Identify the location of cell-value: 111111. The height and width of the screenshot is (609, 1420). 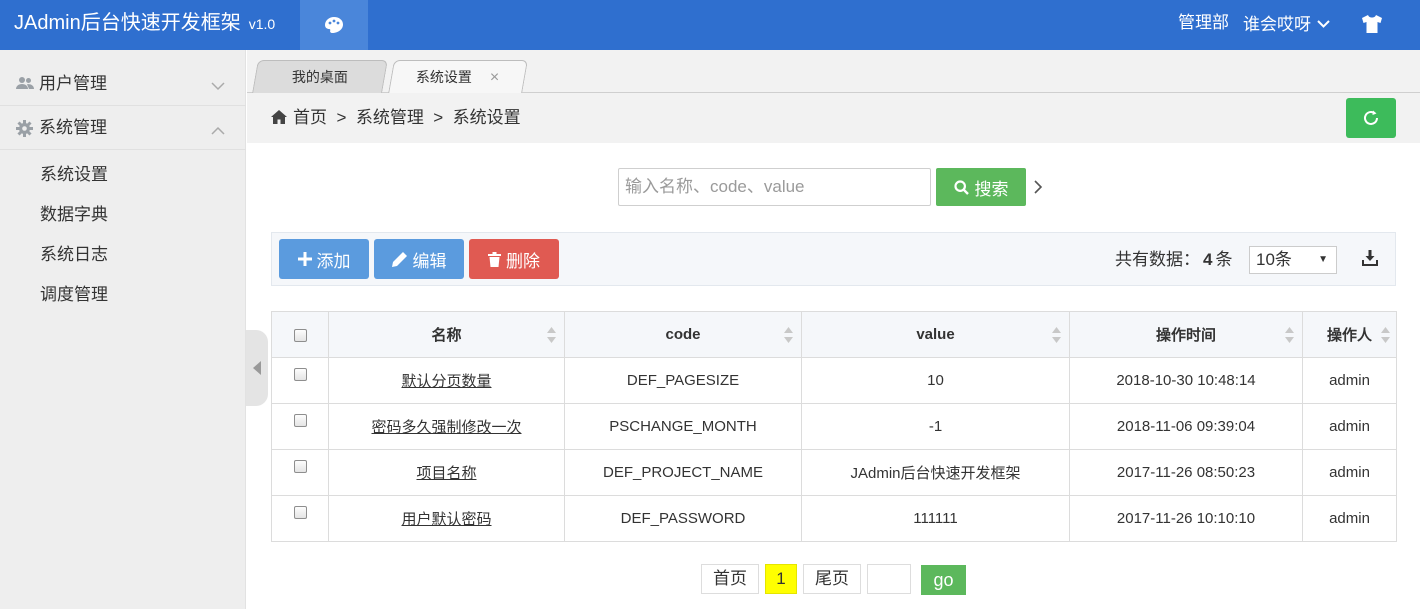
(935, 518).